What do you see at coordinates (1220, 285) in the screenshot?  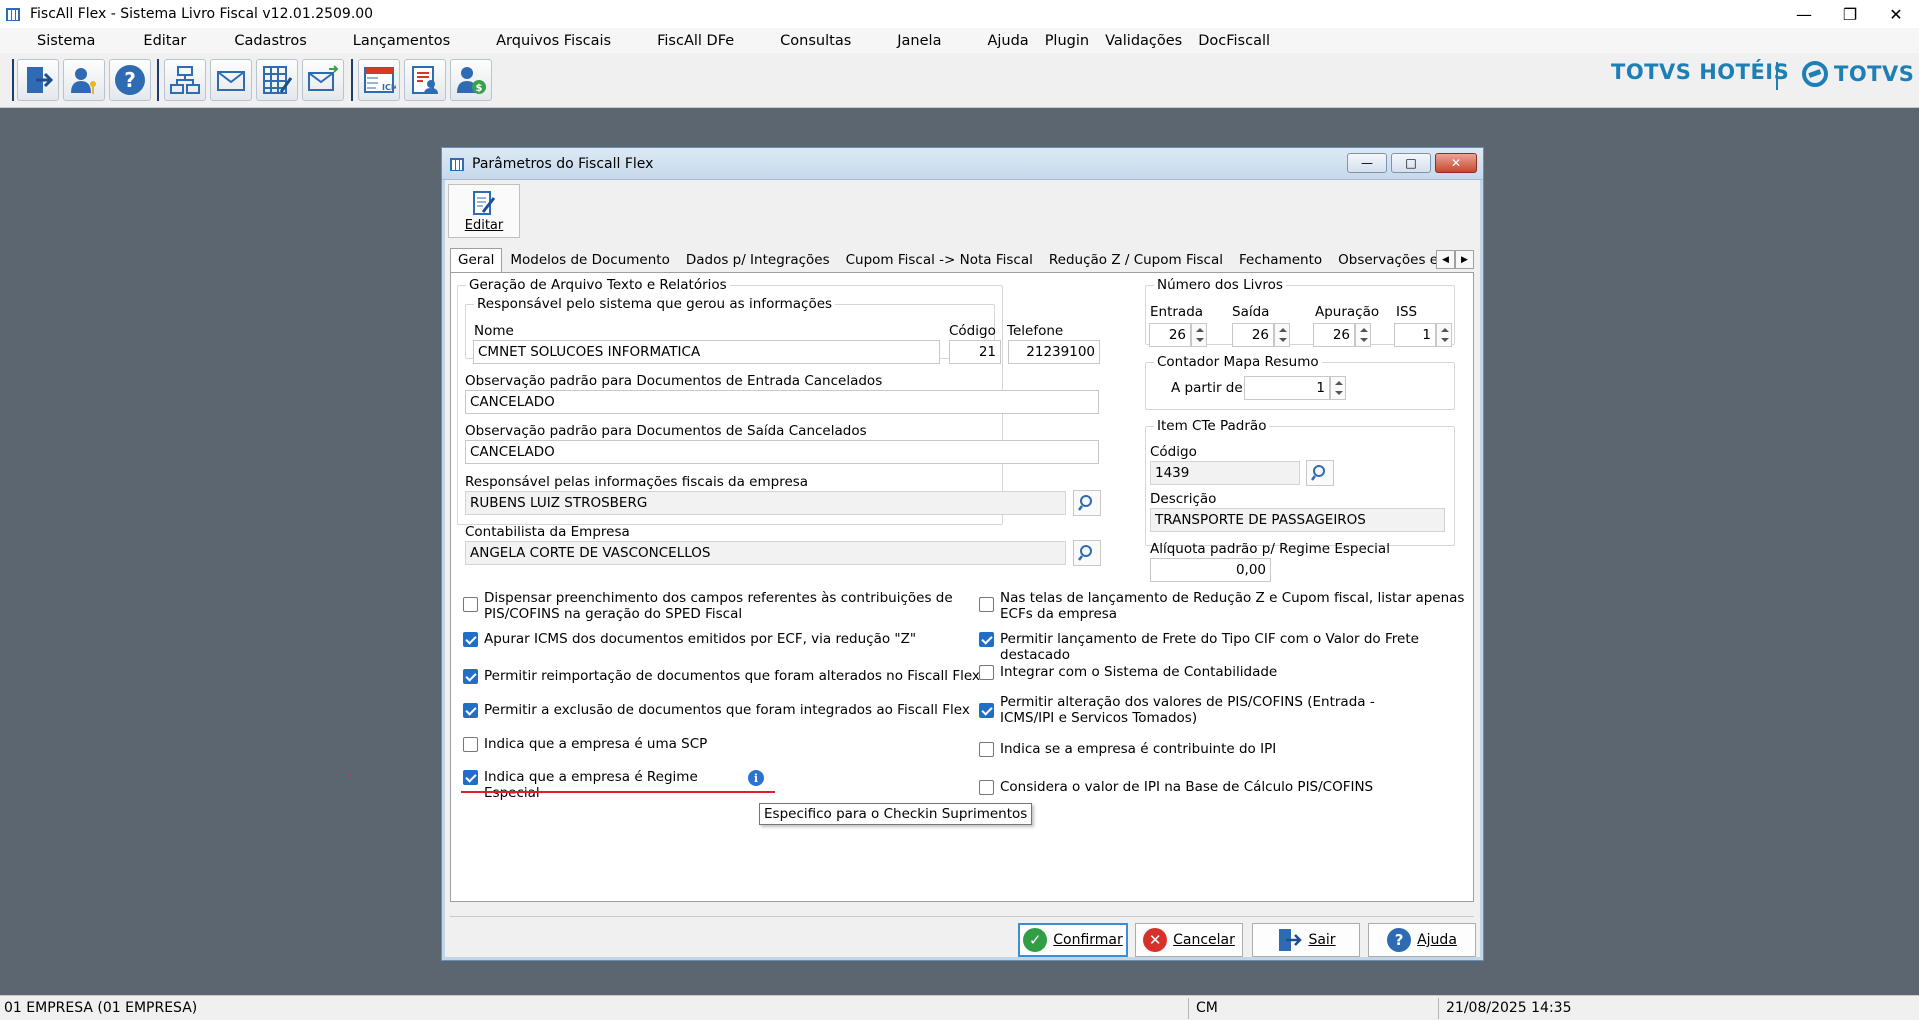 I see `livros-group-label: Número dos Livros` at bounding box center [1220, 285].